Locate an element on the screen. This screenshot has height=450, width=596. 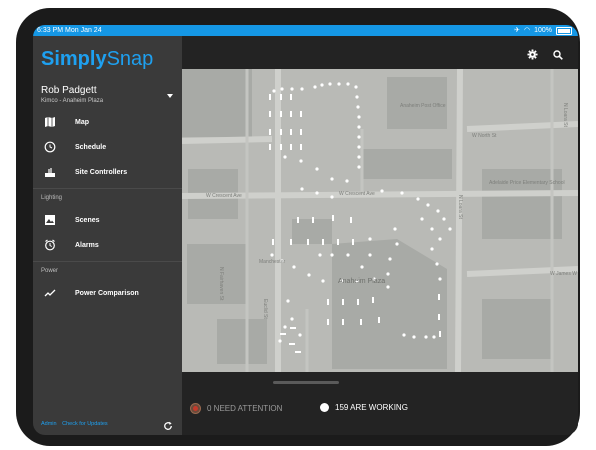
place-label: Anaheim Post Office is located at coordinates (423, 106).